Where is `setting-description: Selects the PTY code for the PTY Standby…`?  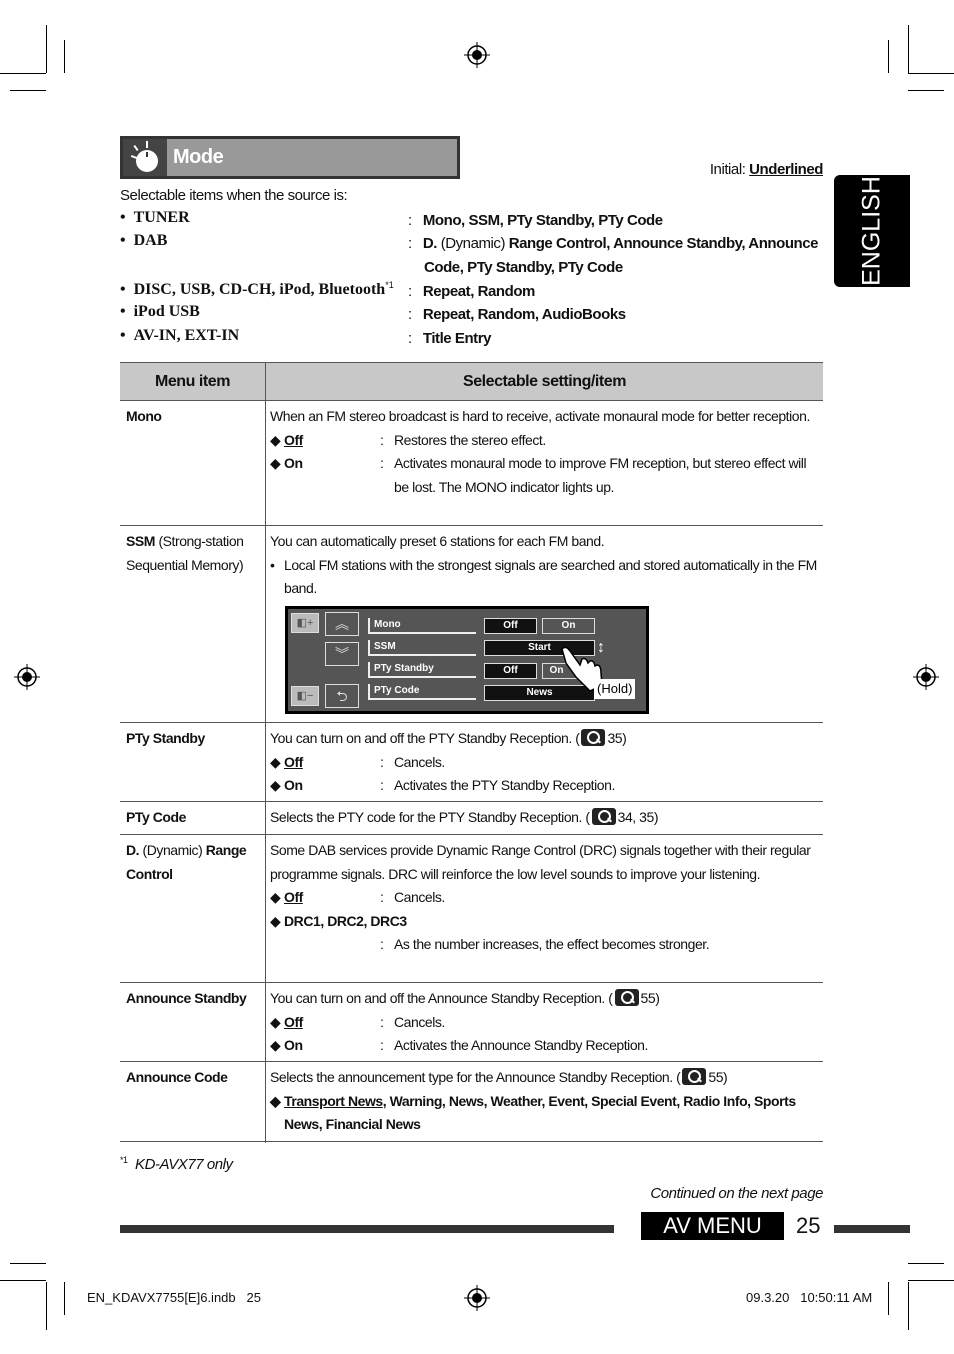
setting-description: Selects the PTY code for the PTY Standby… is located at coordinates (464, 816).